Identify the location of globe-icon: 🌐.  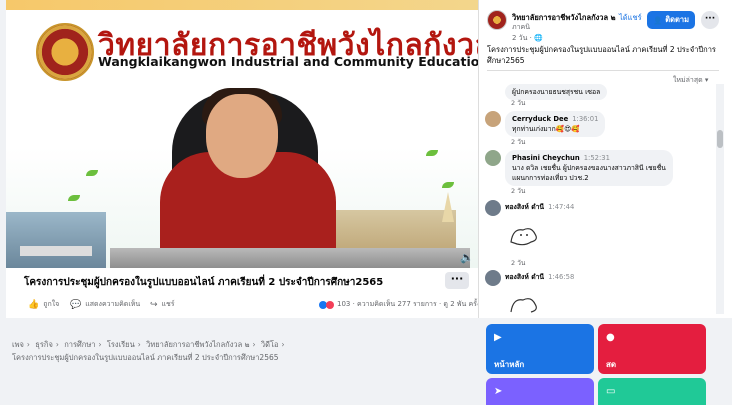
(538, 38).